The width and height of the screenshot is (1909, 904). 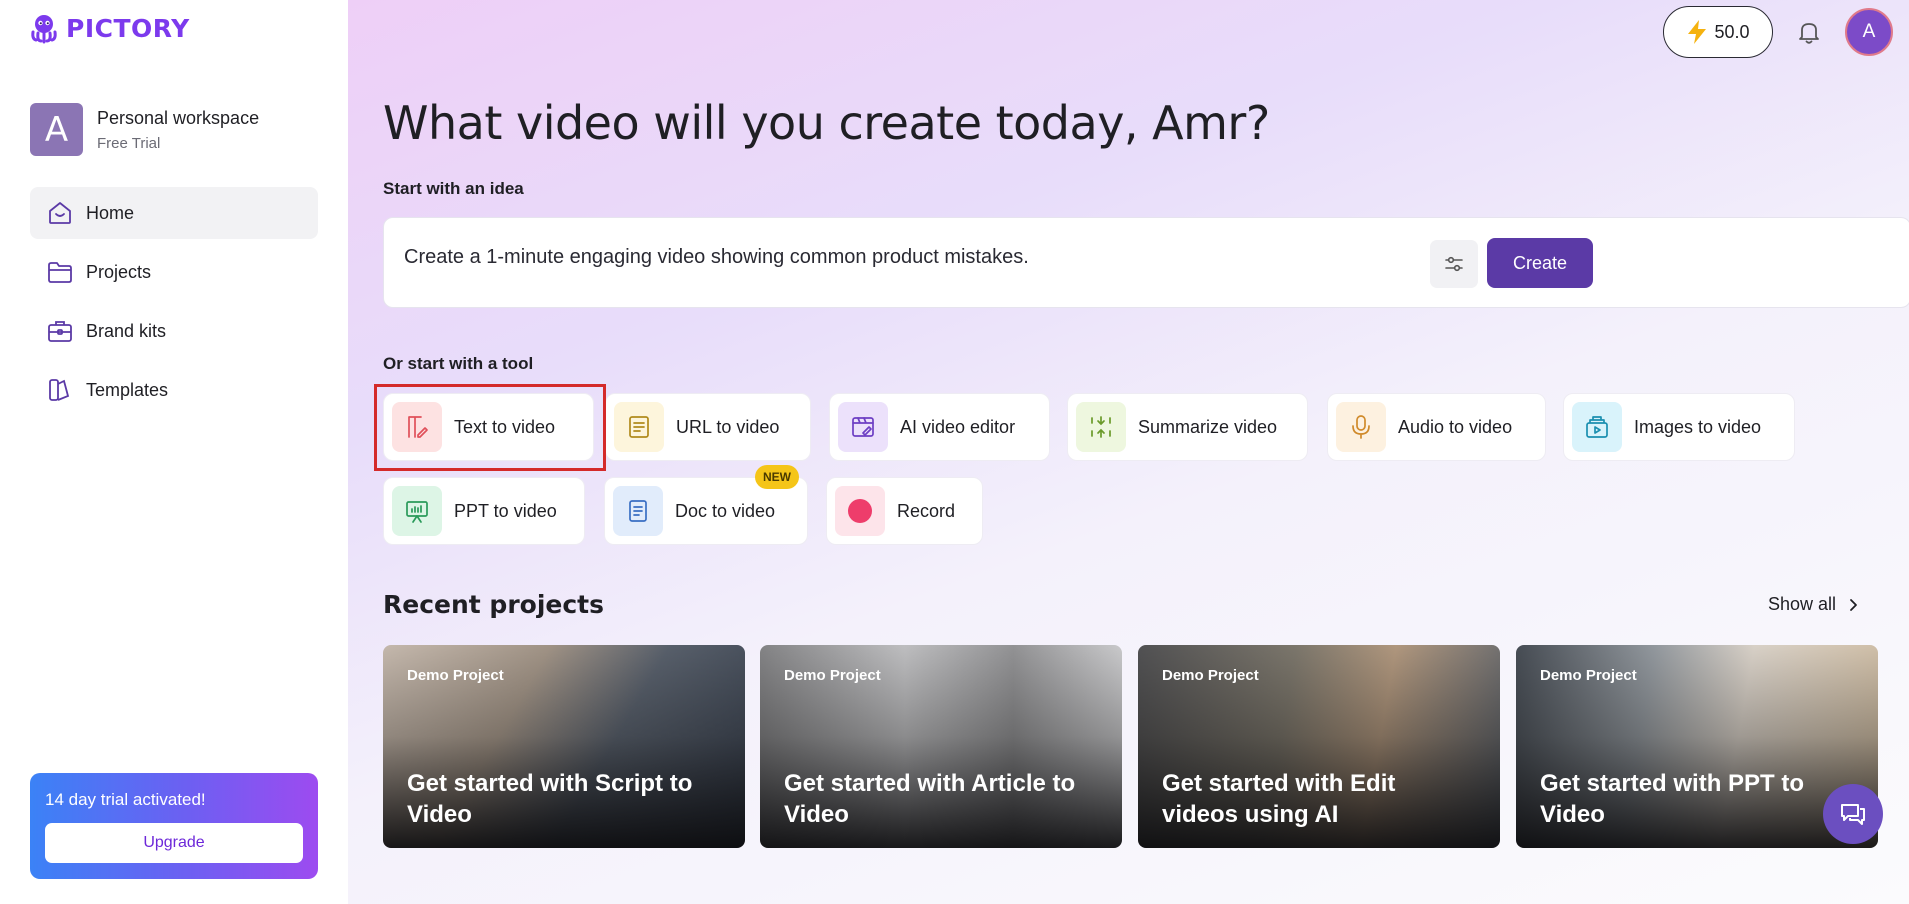 I want to click on ppt-to-video-icon, so click(x=417, y=512).